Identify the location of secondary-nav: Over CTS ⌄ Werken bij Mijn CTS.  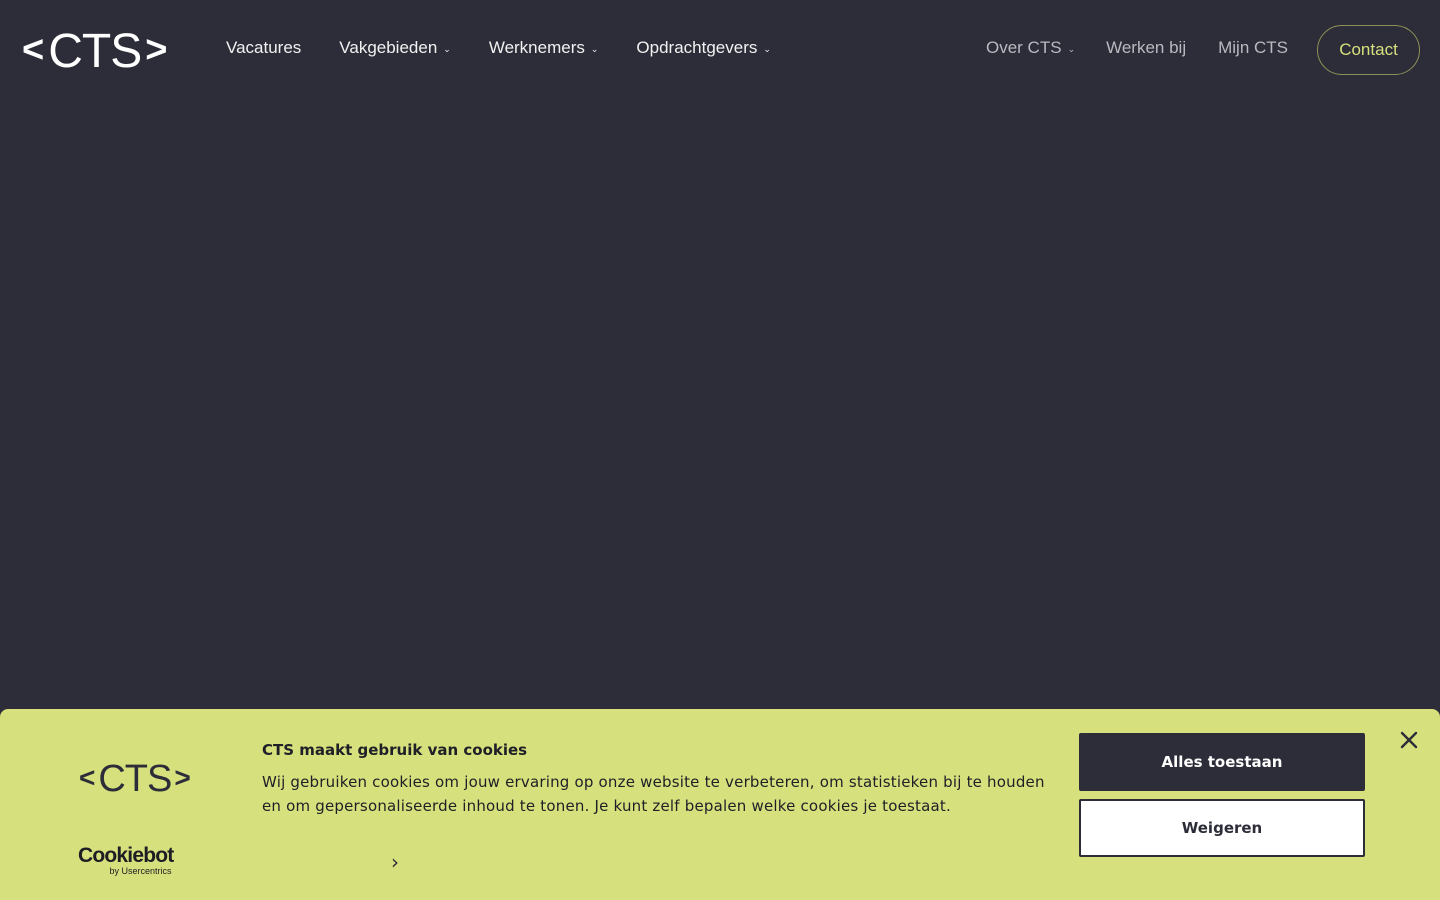
(1137, 48).